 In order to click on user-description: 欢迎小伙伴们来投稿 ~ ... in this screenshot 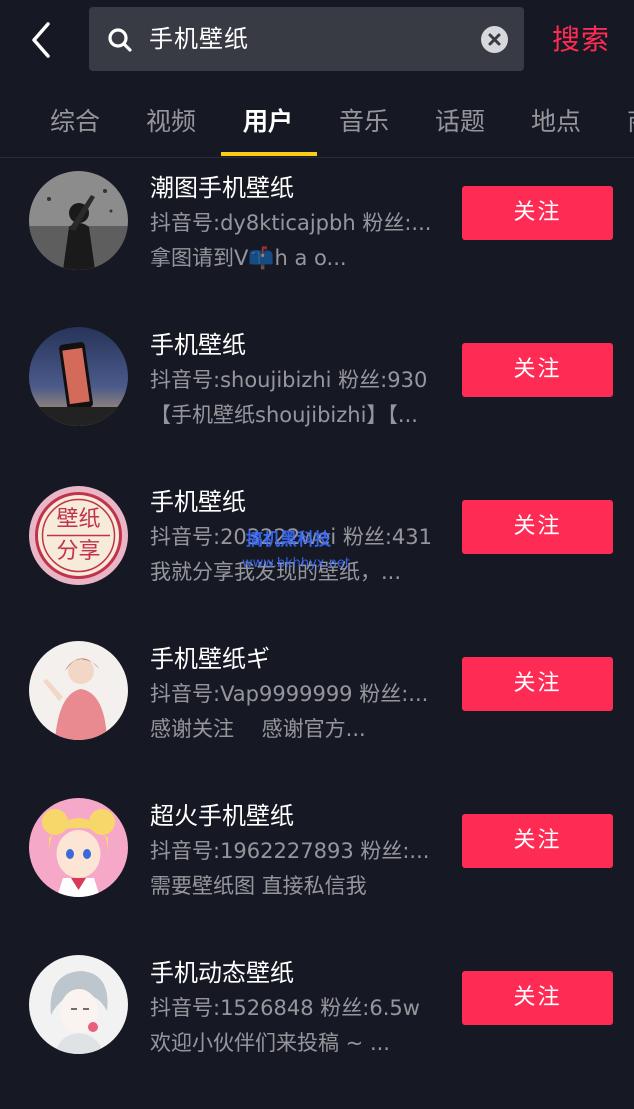, I will do `click(270, 1043)`.